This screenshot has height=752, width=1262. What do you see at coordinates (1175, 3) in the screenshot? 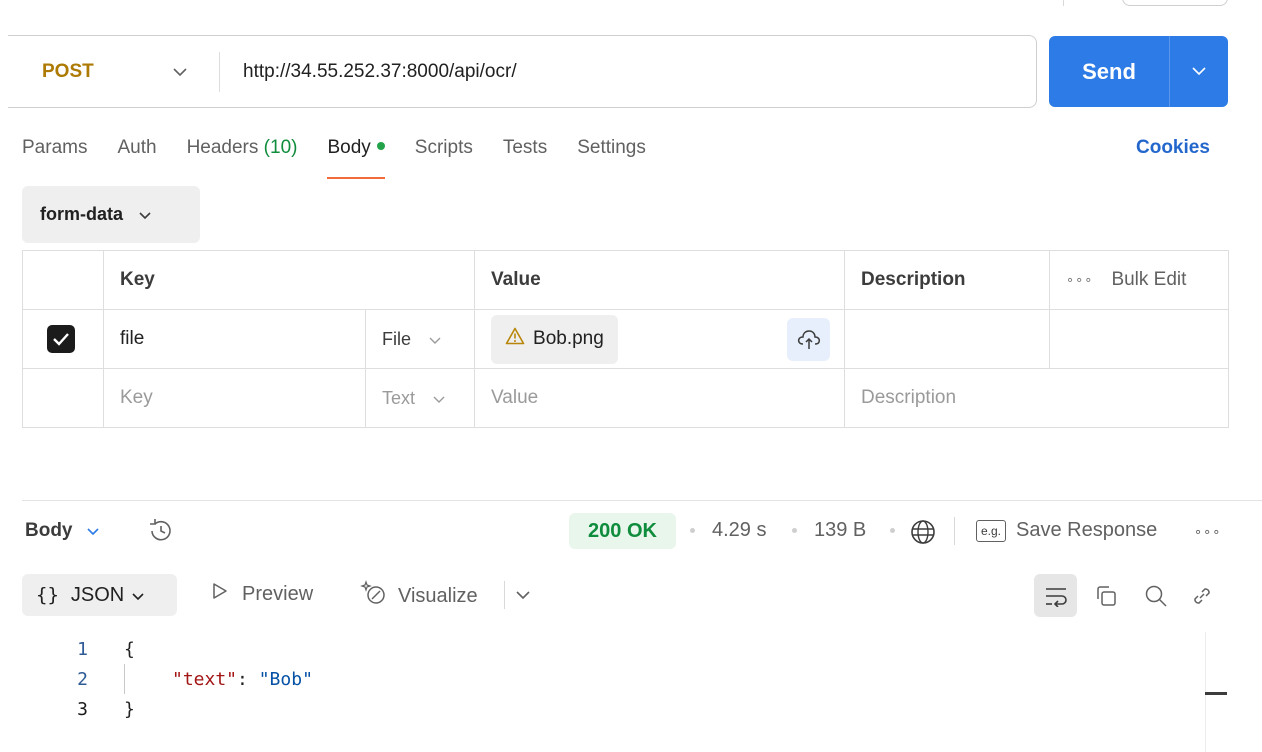
I see `top-workspace-button` at bounding box center [1175, 3].